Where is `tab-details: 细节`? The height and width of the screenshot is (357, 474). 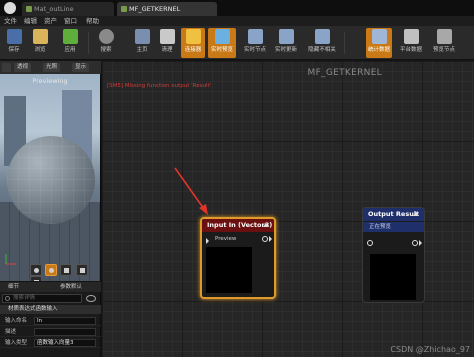 tab-details: 细节 is located at coordinates (13, 287).